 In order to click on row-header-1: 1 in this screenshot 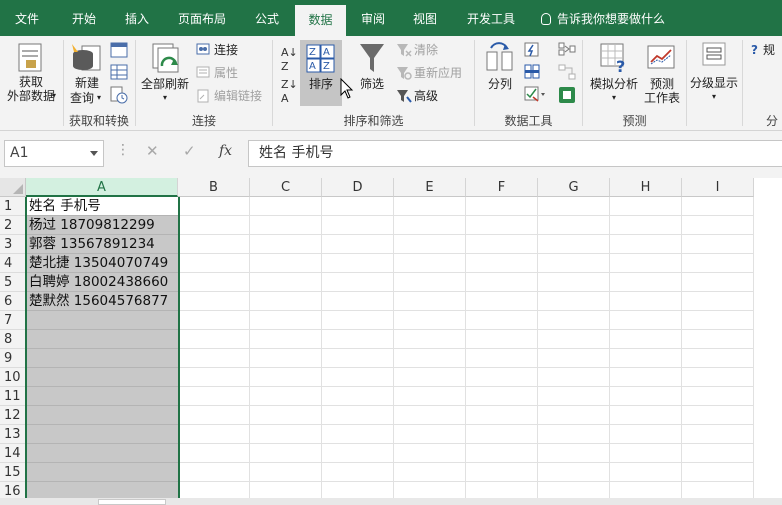, I will do `click(13, 206)`.